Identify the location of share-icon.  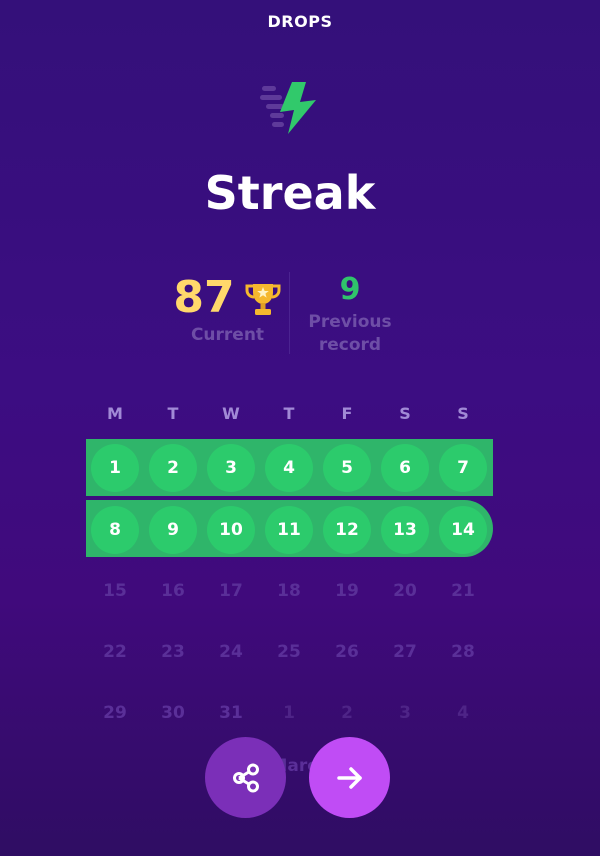
(245, 777).